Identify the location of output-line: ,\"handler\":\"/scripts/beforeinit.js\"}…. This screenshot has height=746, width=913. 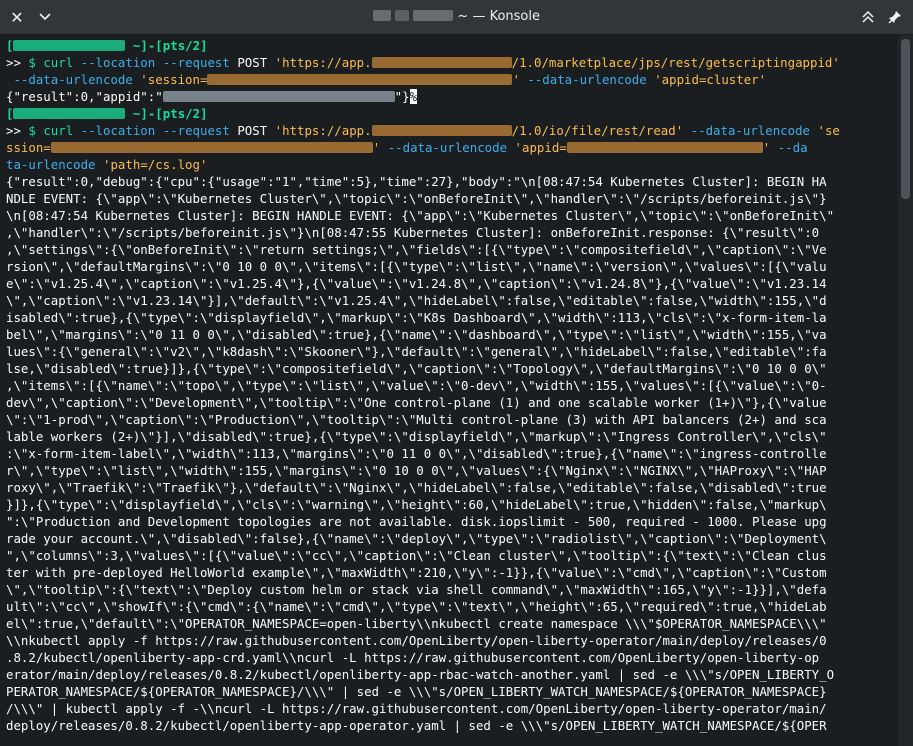
(413, 232).